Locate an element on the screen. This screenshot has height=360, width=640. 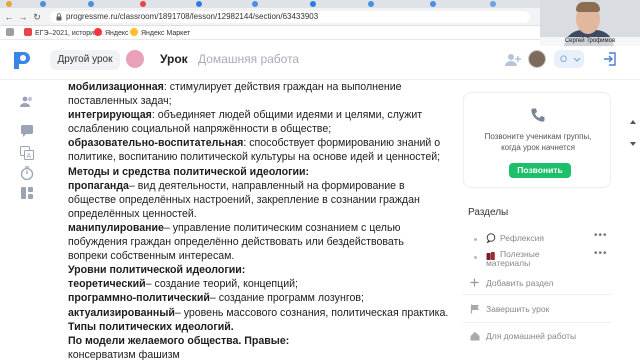
doc-line-text: – создание программ лозунгов; is located at coordinates (286, 298).